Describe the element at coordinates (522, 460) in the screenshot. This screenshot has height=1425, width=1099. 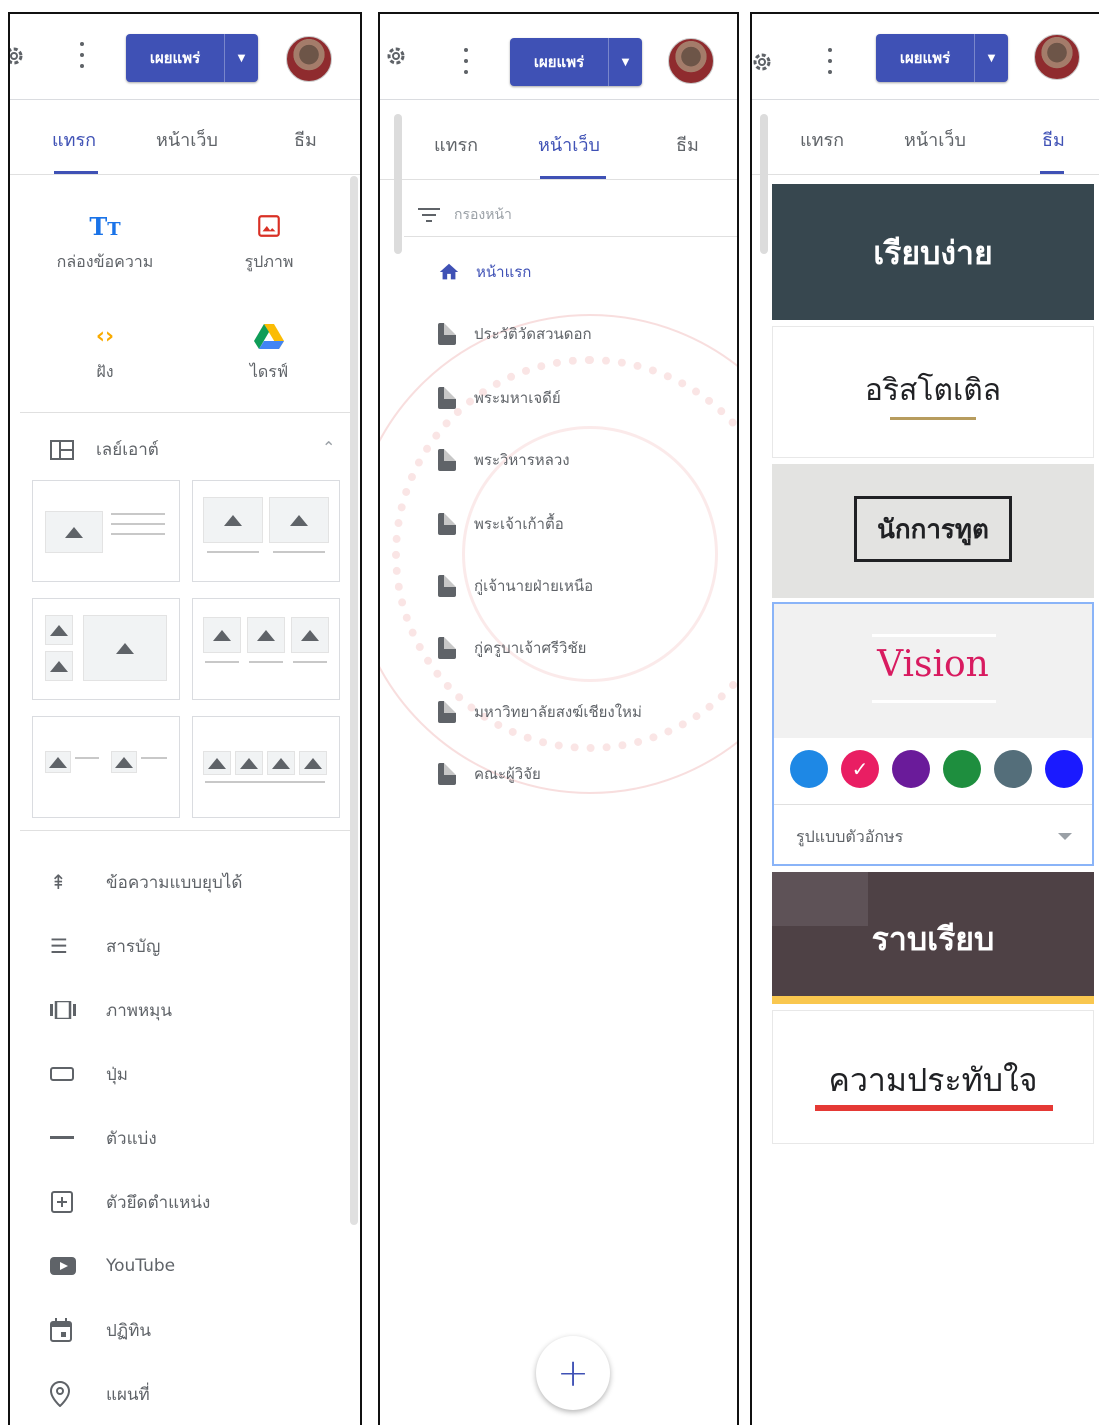
I see `page-item-label: พระวิหารหลวง` at that location.